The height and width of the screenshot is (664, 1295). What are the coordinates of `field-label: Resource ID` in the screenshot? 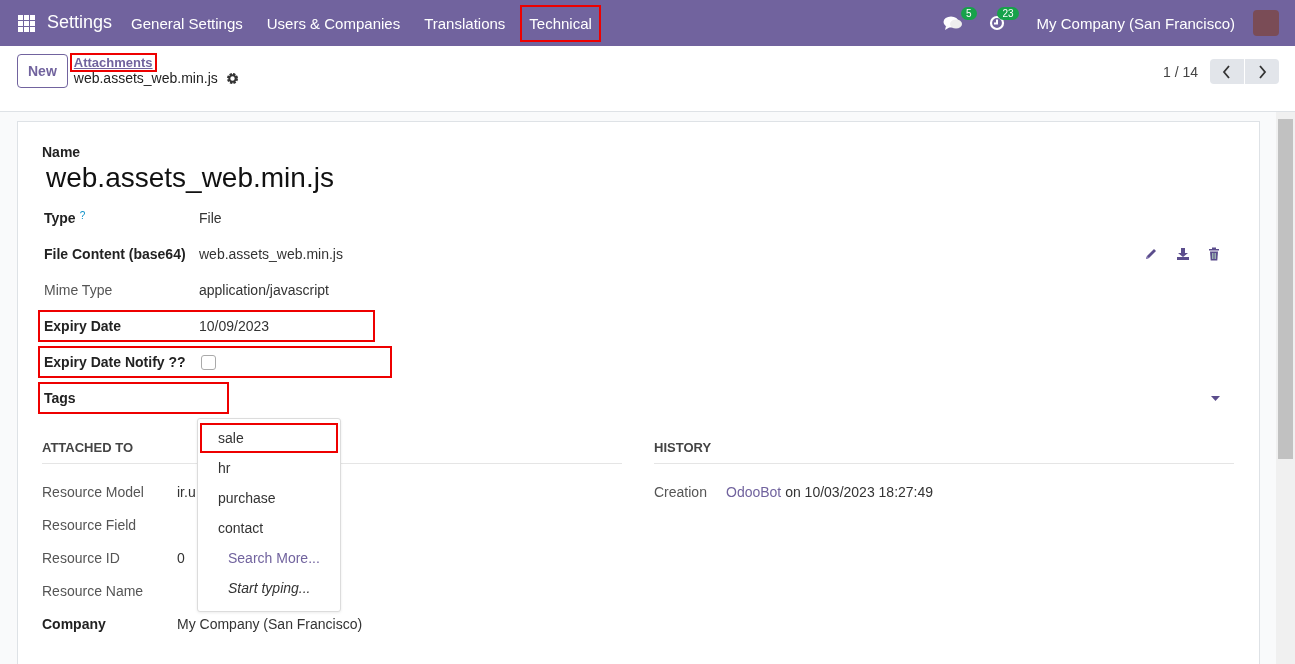 It's located at (81, 558).